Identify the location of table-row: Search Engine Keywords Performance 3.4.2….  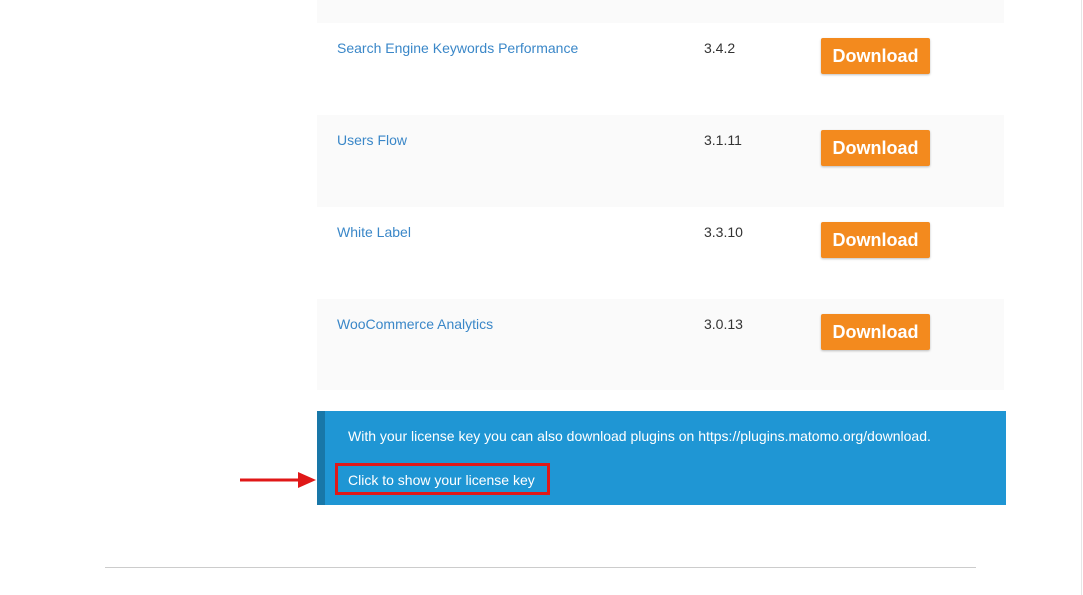
(660, 69).